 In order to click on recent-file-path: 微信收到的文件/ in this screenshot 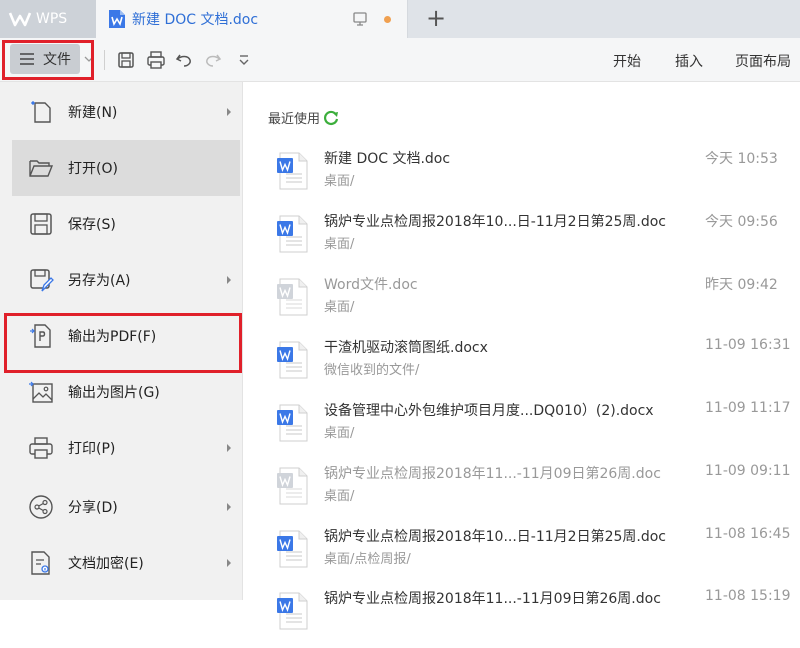, I will do `click(372, 370)`.